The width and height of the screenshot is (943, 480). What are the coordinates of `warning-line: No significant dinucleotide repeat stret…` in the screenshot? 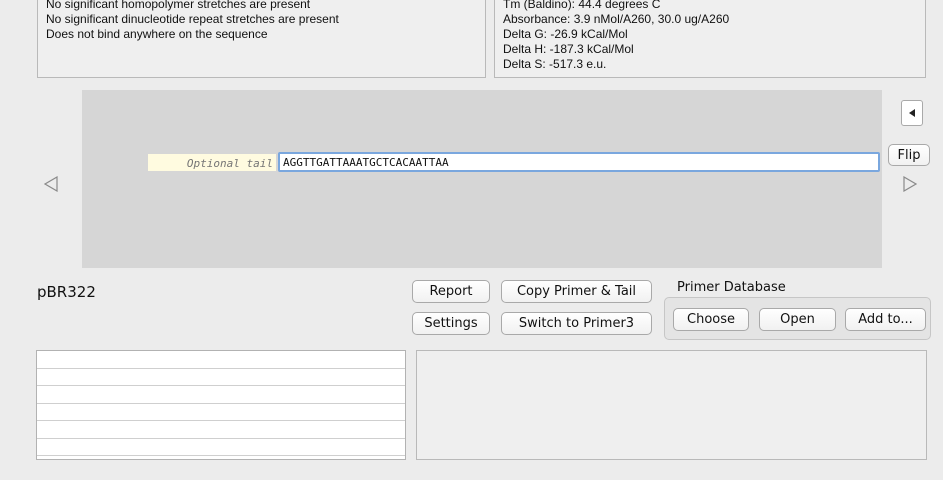 It's located at (192, 19).